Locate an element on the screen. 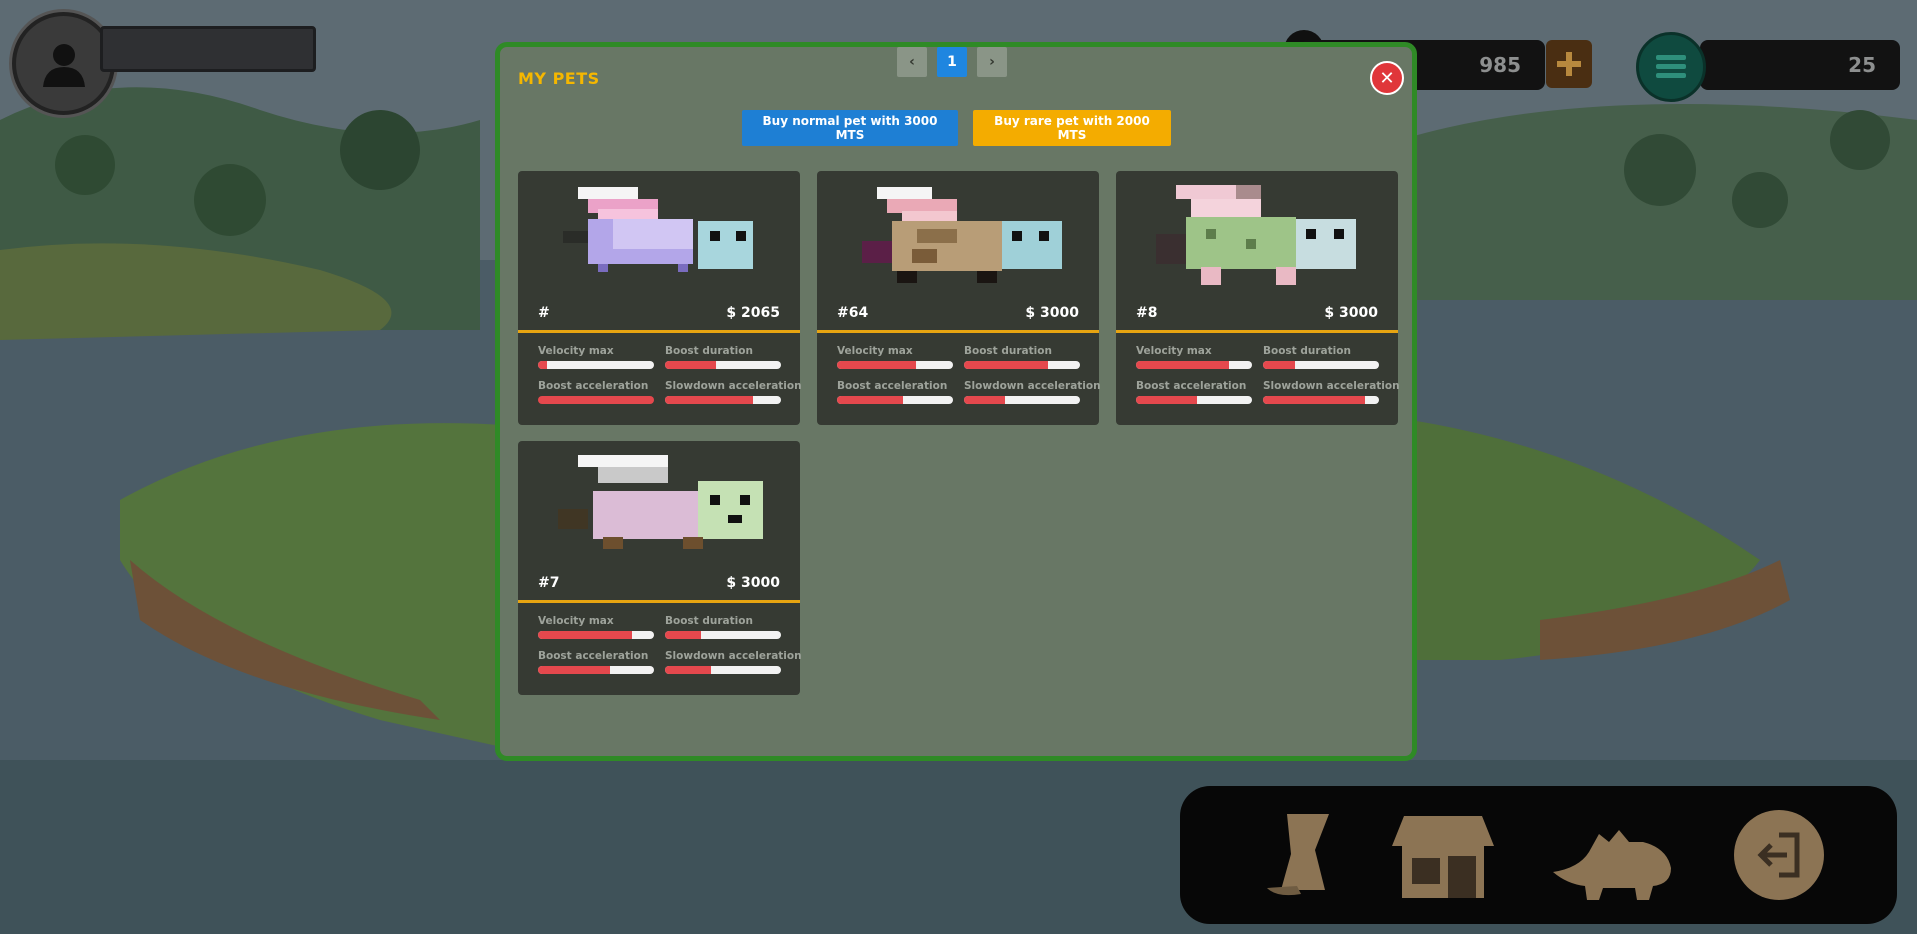  level-value: 25 is located at coordinates (1862, 65).